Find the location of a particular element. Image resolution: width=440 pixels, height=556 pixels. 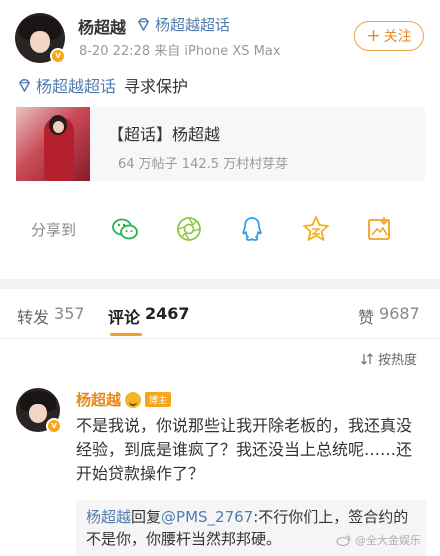

follow-label: 关注 is located at coordinates (397, 37).